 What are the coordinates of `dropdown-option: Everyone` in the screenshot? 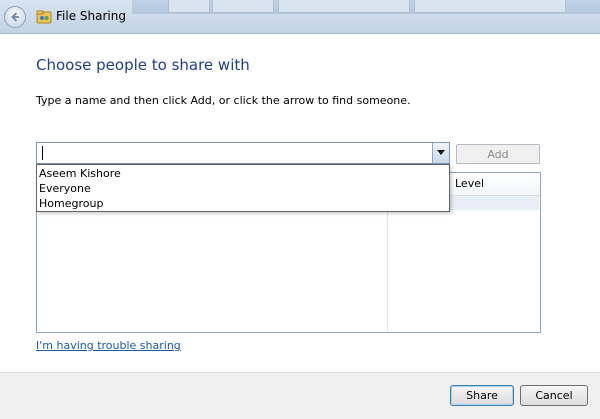 It's located at (243, 188).